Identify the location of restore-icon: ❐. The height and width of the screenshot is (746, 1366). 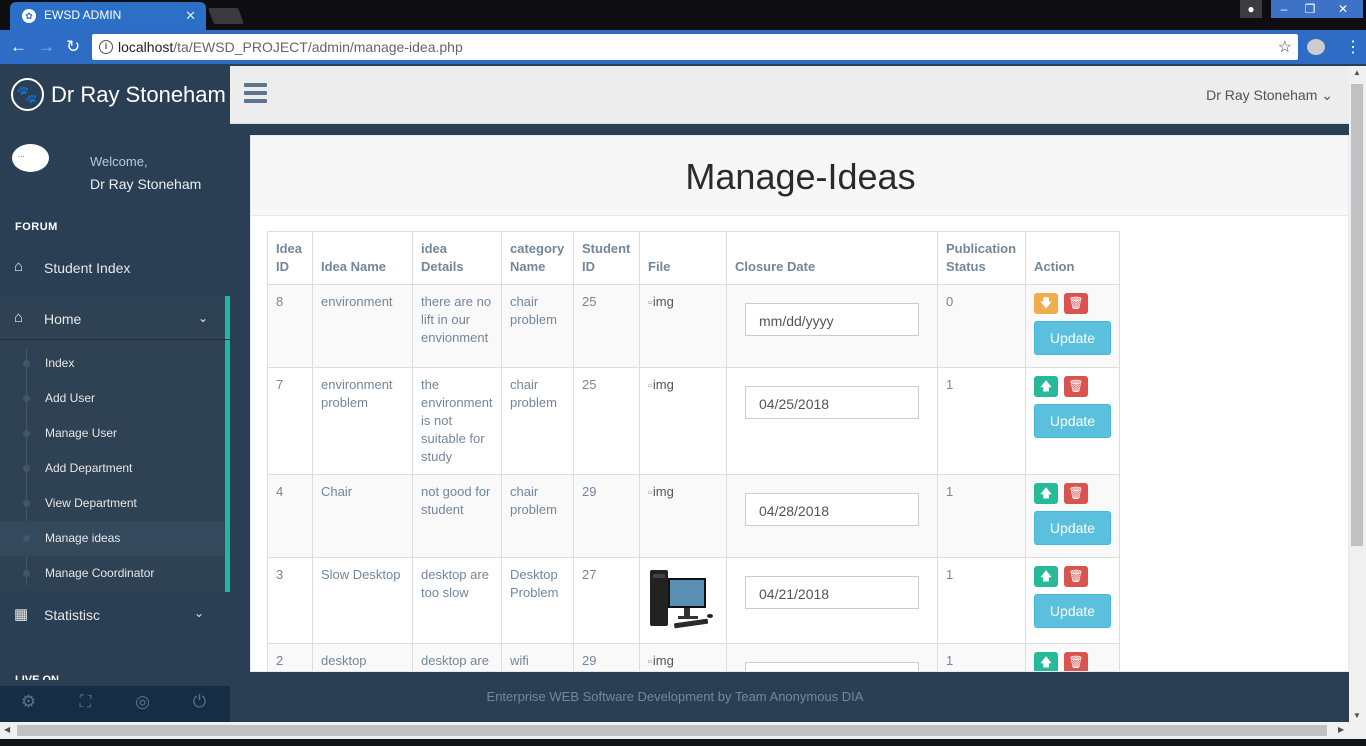
(1310, 9).